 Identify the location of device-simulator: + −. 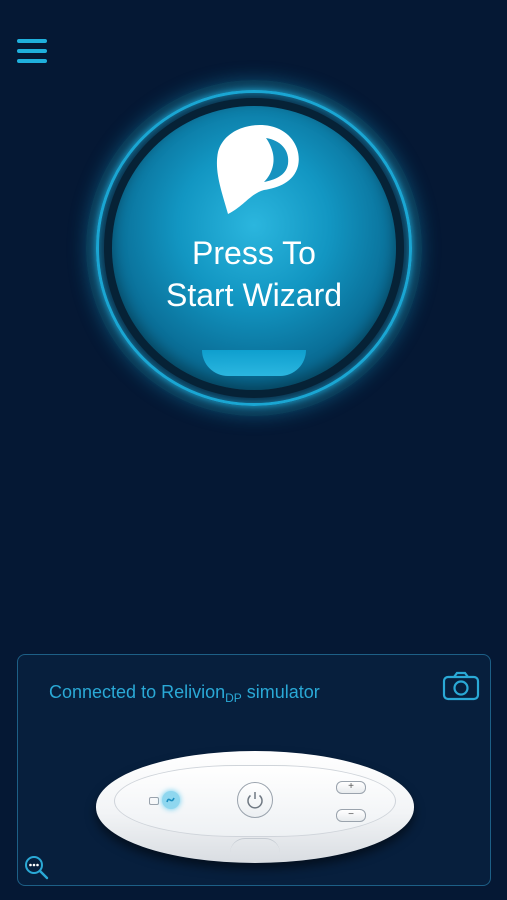
(255, 807).